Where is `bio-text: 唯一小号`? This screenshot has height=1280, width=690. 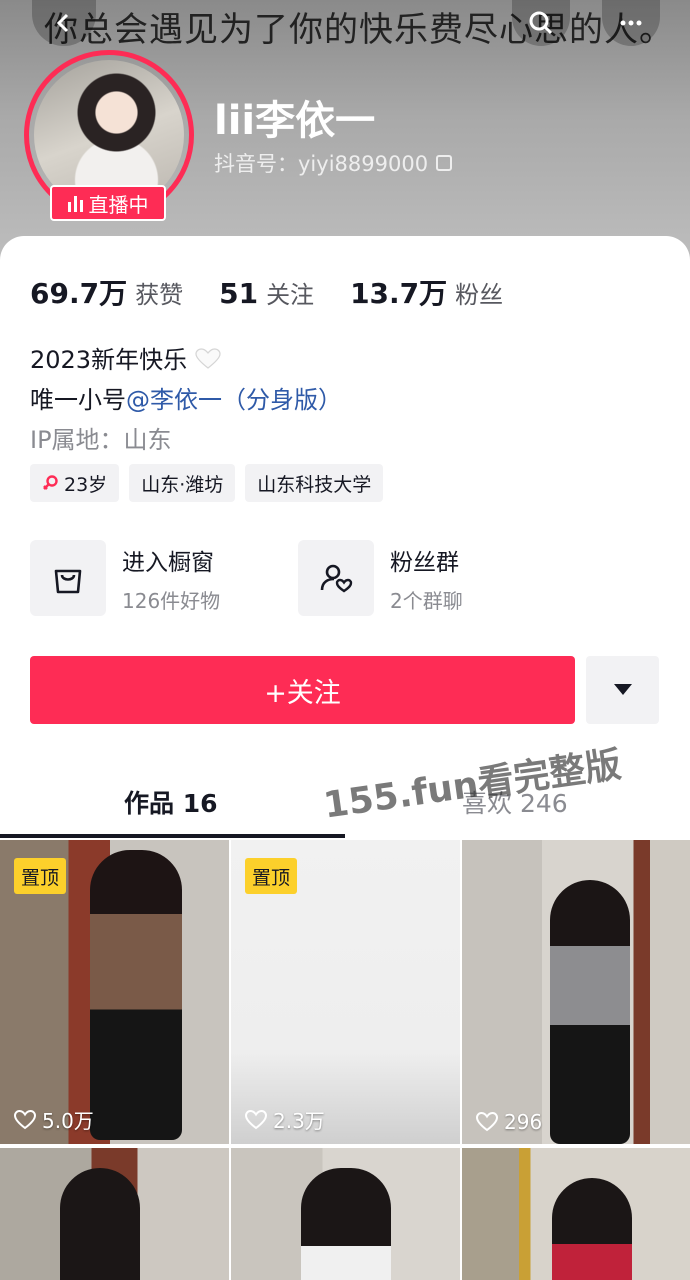 bio-text: 唯一小号 is located at coordinates (78, 400).